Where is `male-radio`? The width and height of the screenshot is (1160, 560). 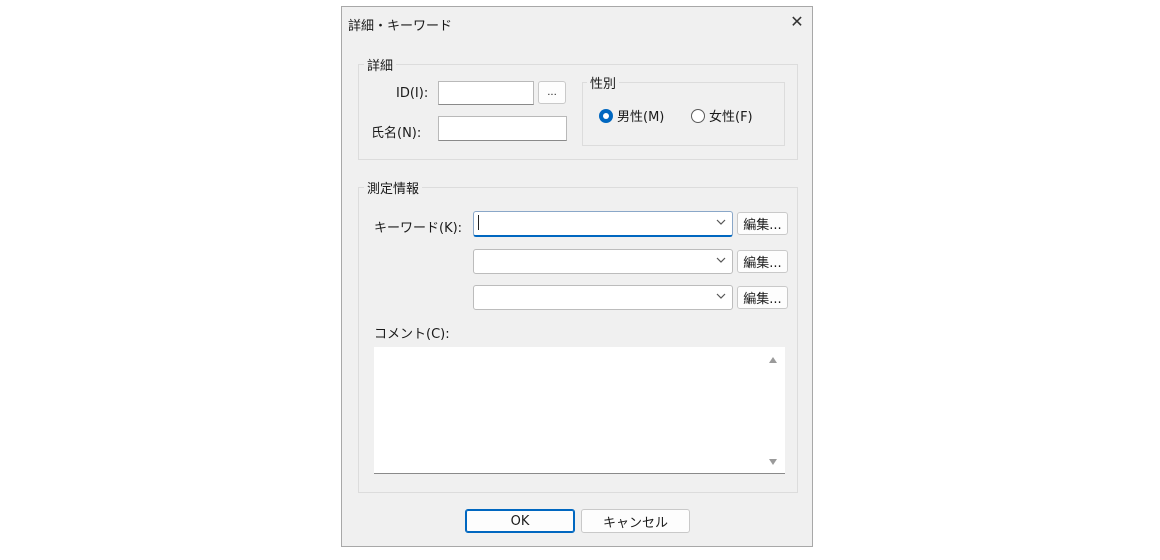
male-radio is located at coordinates (606, 115).